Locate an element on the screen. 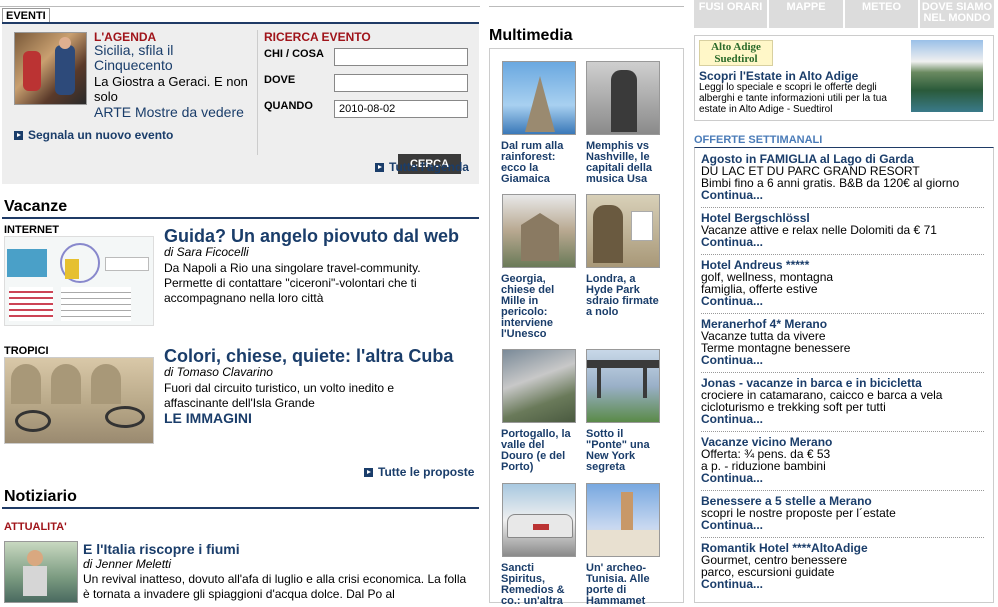 Image resolution: width=998 pixels, height=607 pixels. multimedia-caption-link: Sotto il "Ponte" una New York segreta is located at coordinates (625, 451).